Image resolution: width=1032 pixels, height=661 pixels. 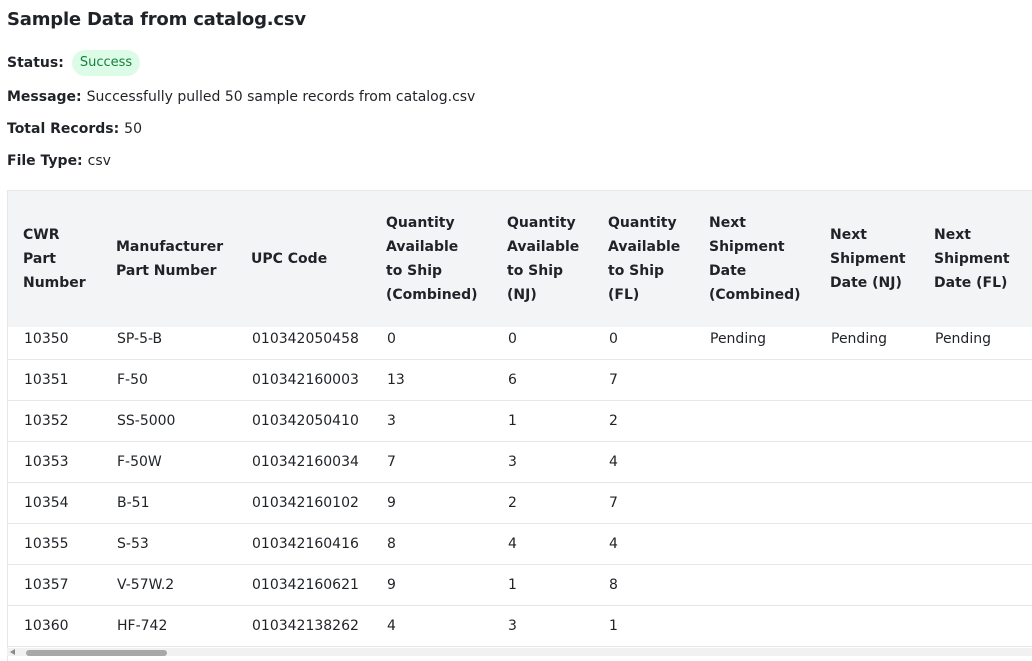 I want to click on column-header: Next Shipment Date (NJ), so click(x=867, y=259).